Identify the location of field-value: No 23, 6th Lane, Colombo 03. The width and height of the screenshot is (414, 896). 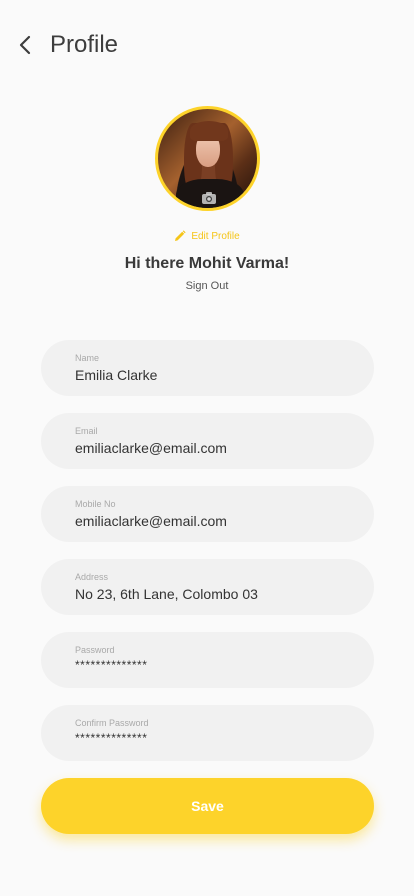
(166, 594).